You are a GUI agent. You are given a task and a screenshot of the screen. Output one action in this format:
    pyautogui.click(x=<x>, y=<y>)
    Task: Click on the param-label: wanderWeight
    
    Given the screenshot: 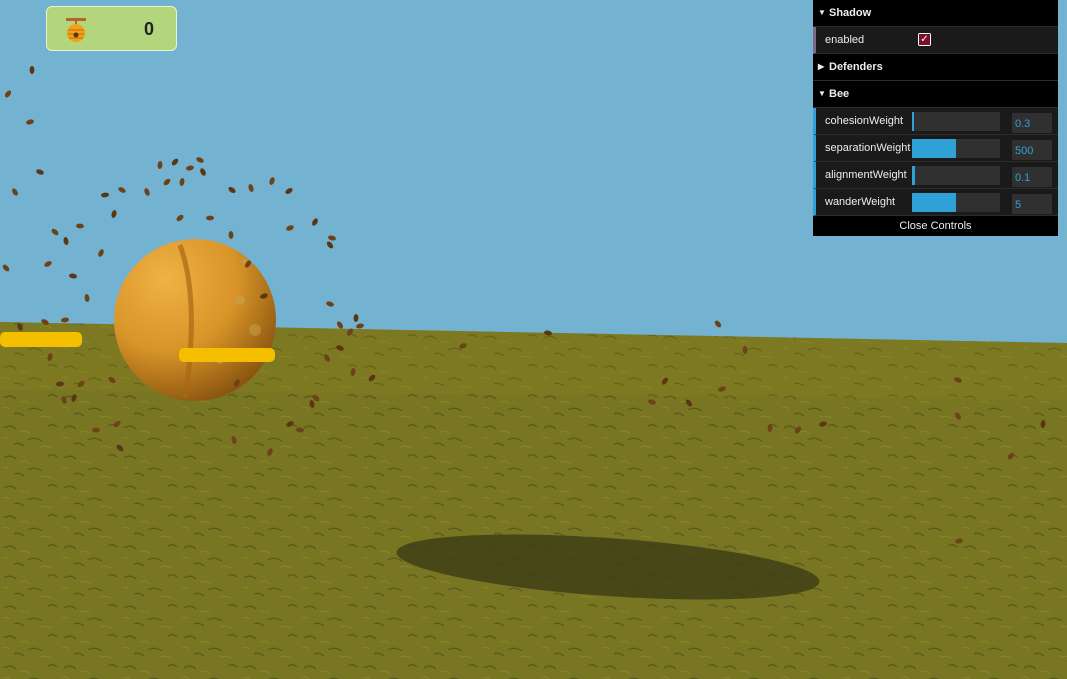 What is the action you would take?
    pyautogui.click(x=860, y=202)
    